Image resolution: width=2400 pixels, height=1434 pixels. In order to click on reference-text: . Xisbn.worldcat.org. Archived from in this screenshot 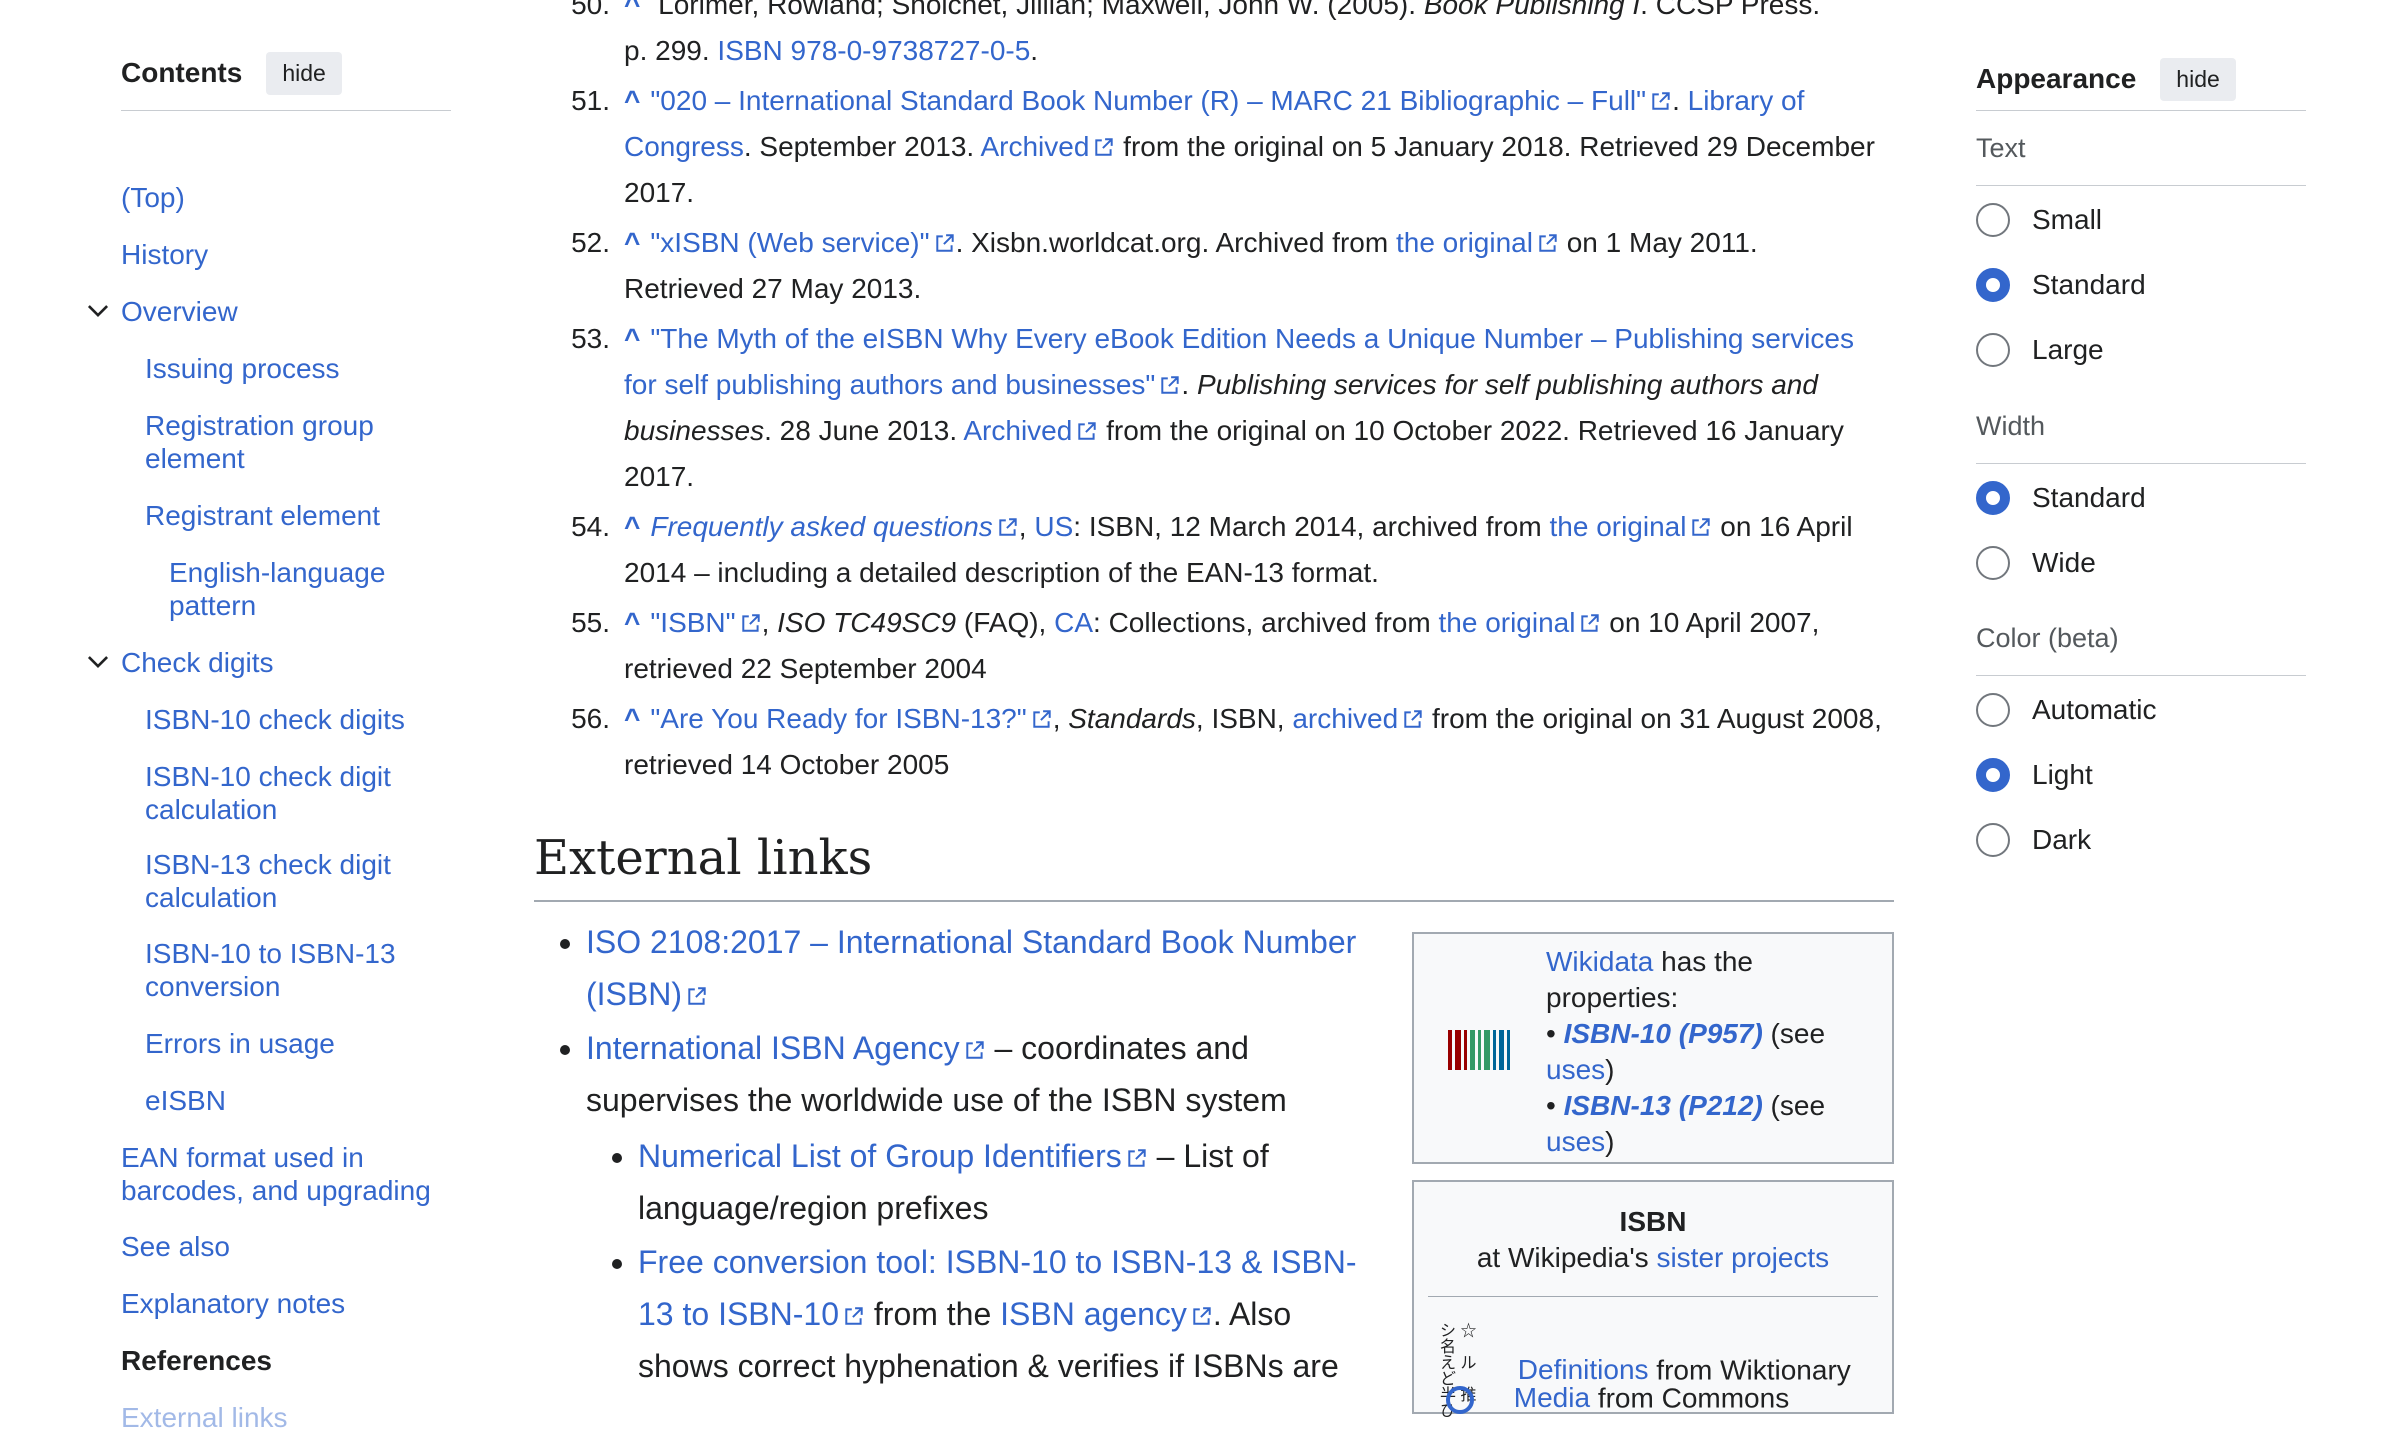, I will do `click(1175, 242)`.